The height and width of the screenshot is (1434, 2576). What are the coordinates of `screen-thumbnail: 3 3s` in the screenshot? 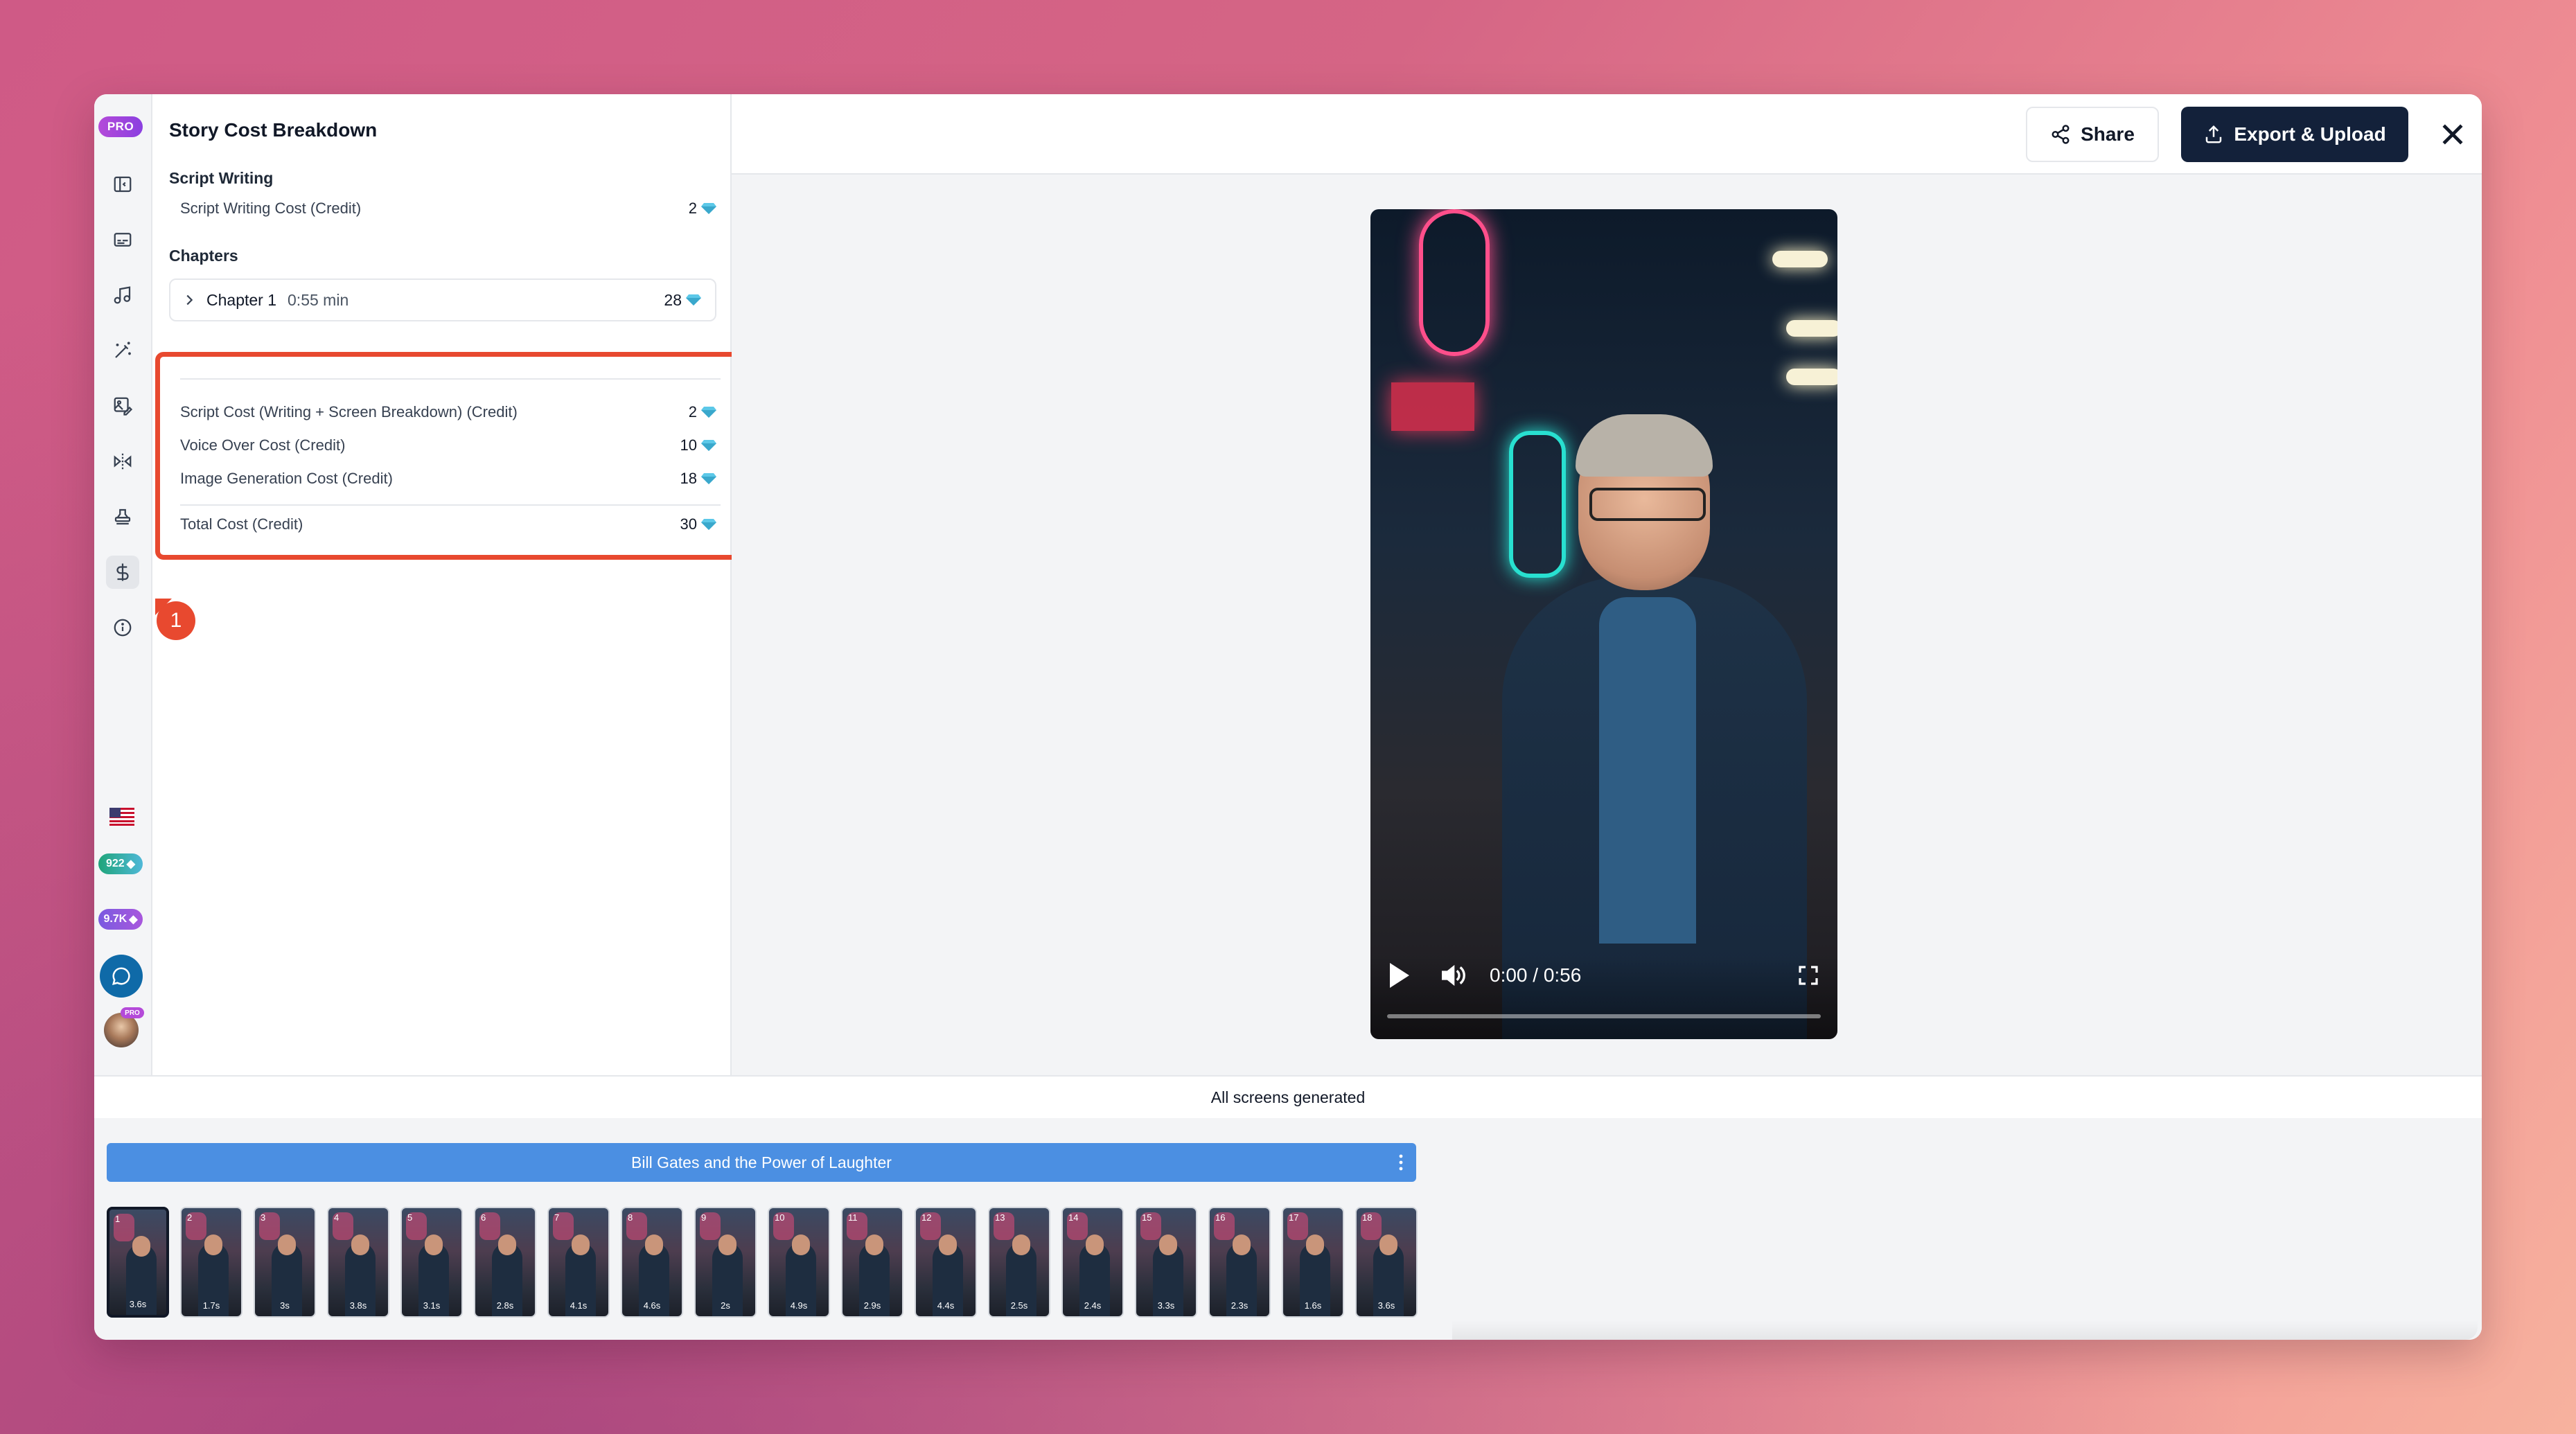 It's located at (285, 1262).